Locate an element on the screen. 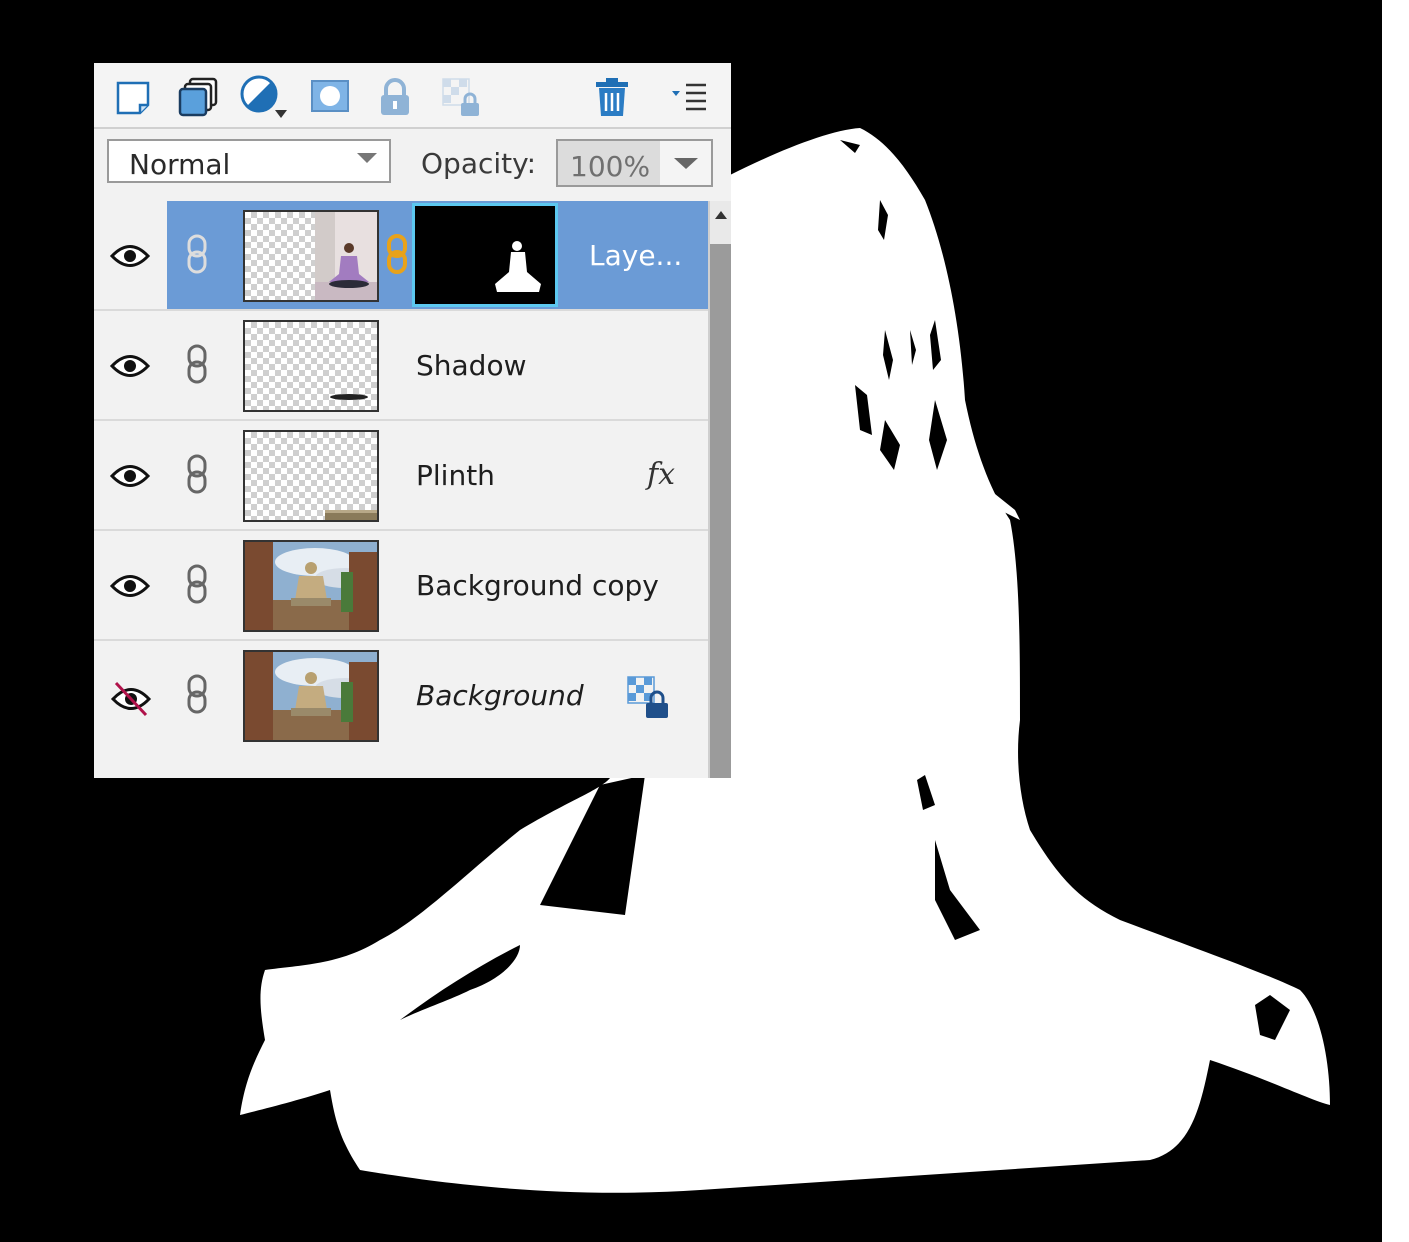  adjustment-layer-icon is located at coordinates (263, 96).